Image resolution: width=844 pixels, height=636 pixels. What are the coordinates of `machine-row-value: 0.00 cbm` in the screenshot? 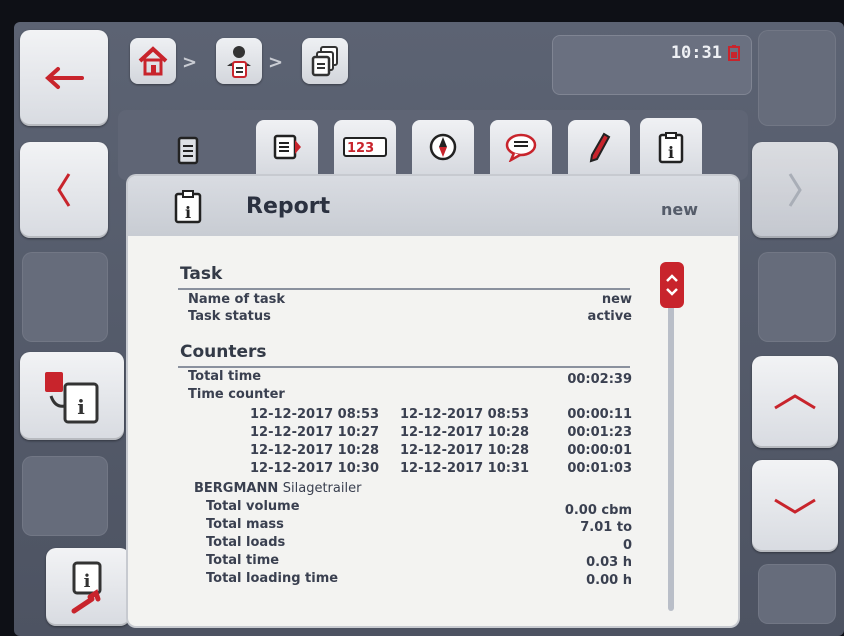 It's located at (598, 510).